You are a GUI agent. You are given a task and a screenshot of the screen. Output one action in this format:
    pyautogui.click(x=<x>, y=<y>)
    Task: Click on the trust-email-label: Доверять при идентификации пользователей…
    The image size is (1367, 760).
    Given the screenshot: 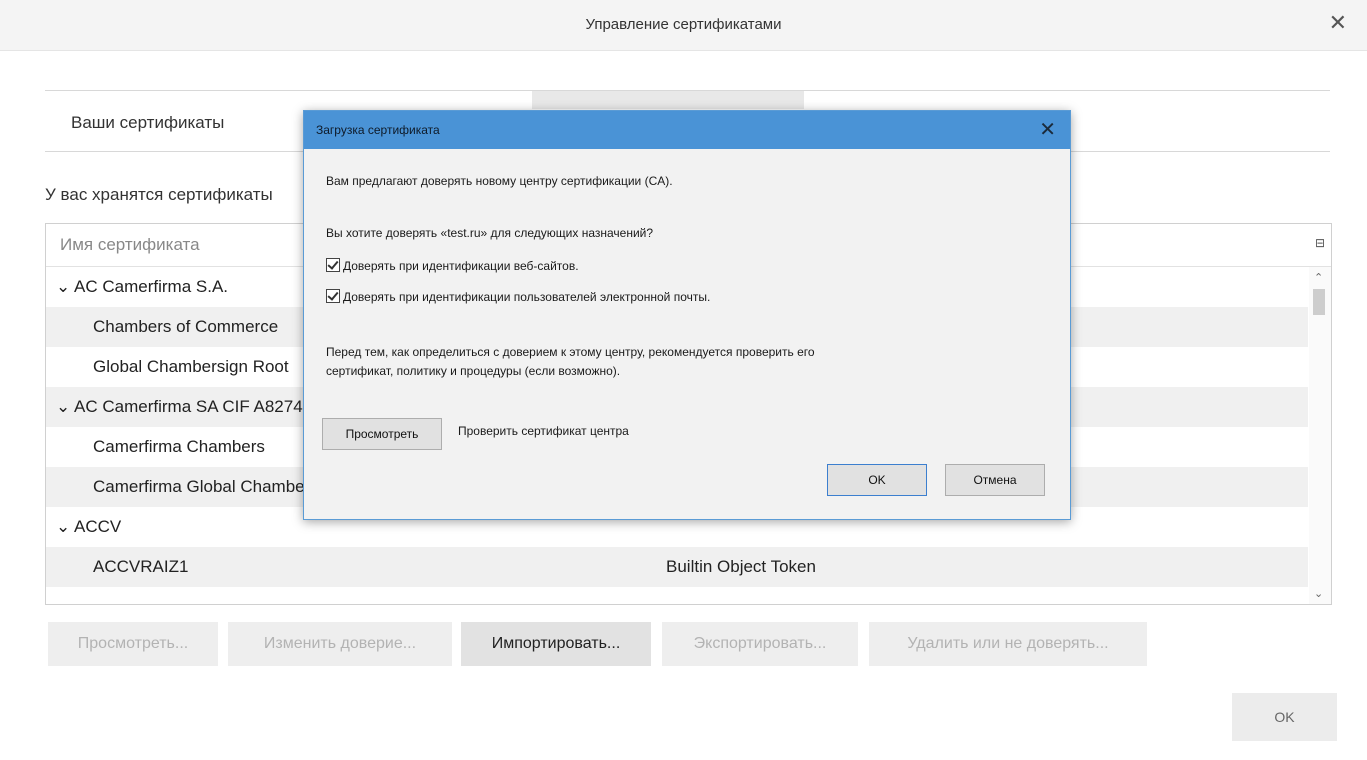 What is the action you would take?
    pyautogui.click(x=527, y=297)
    